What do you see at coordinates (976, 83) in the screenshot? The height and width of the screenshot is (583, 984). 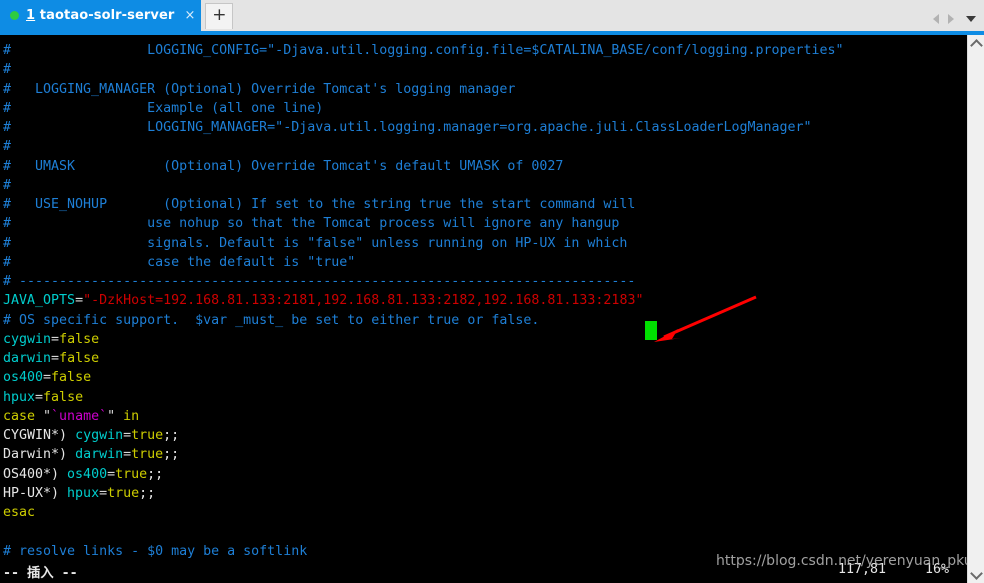 I see `scrollbar-thumb` at bounding box center [976, 83].